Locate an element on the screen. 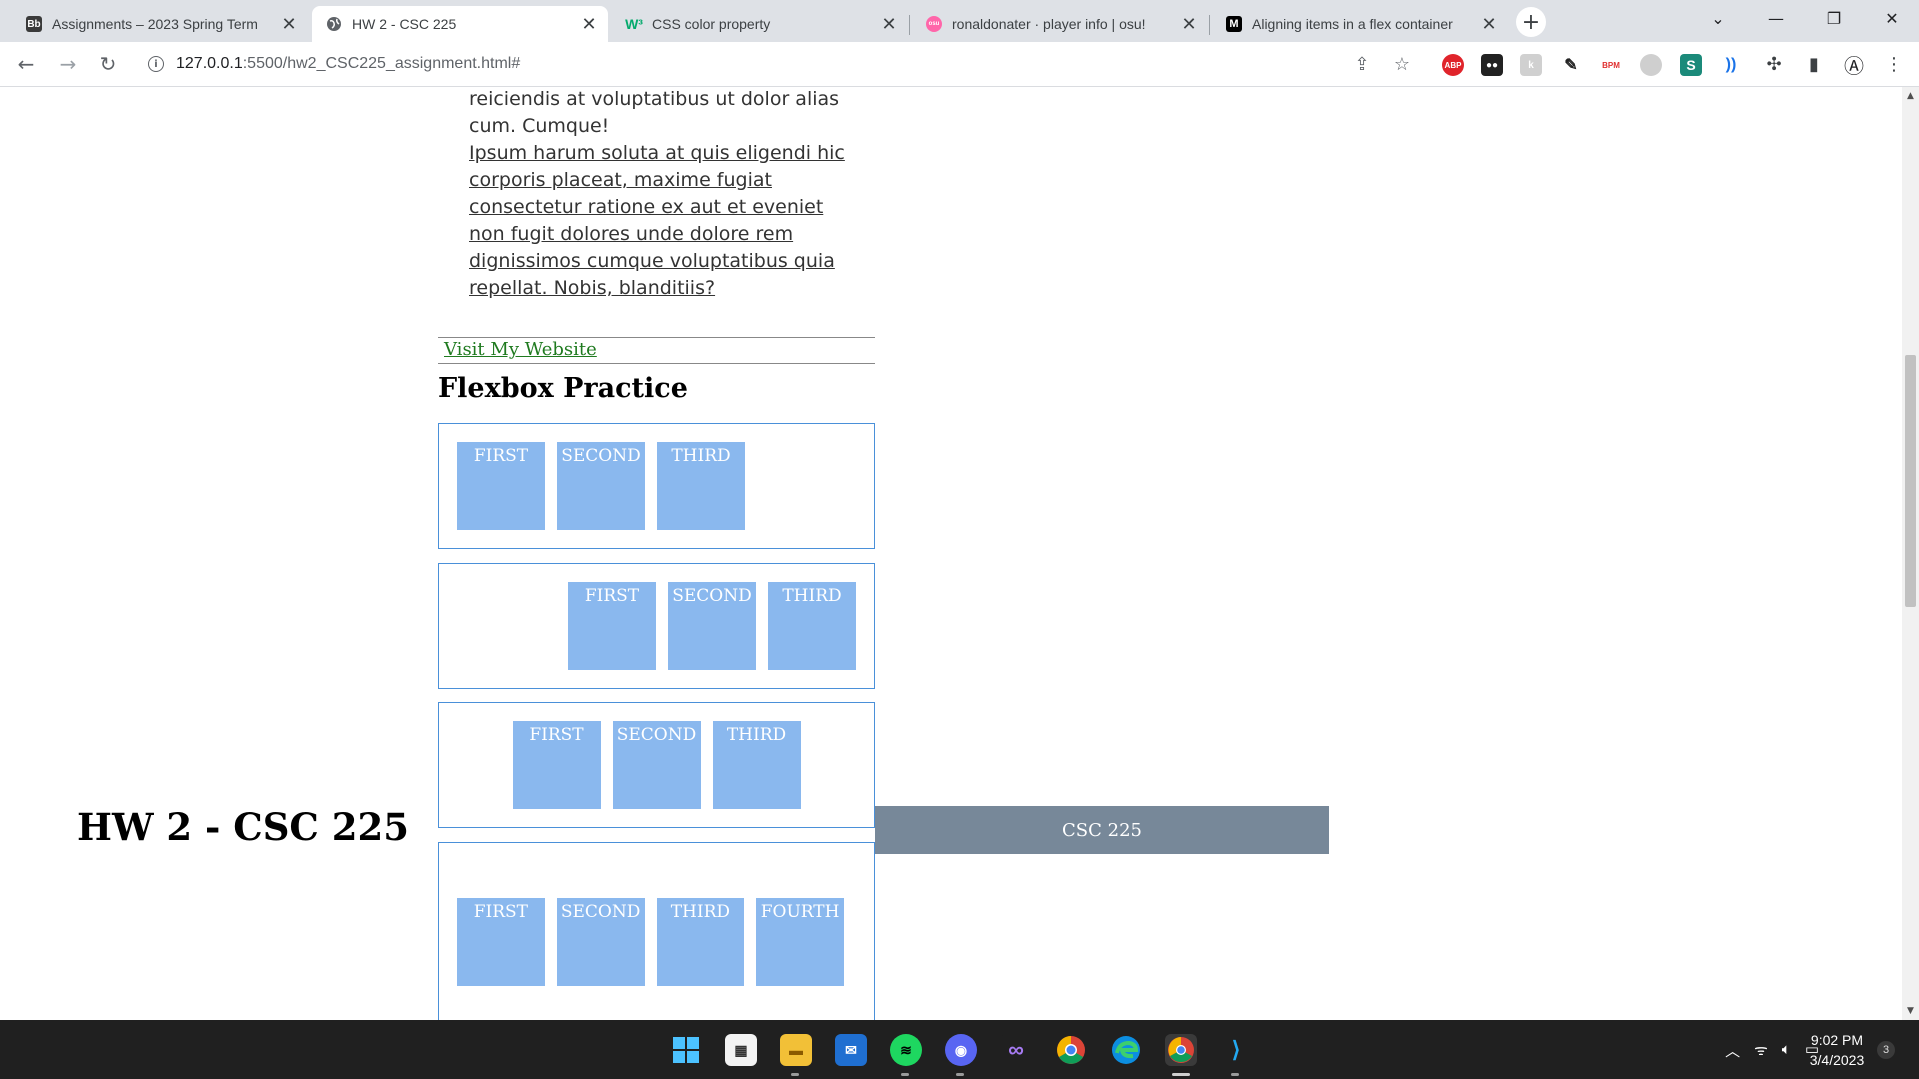 The width and height of the screenshot is (1919, 1079). tab-mdn: M Aligning items in a flex container ✕ is located at coordinates (1360, 24).